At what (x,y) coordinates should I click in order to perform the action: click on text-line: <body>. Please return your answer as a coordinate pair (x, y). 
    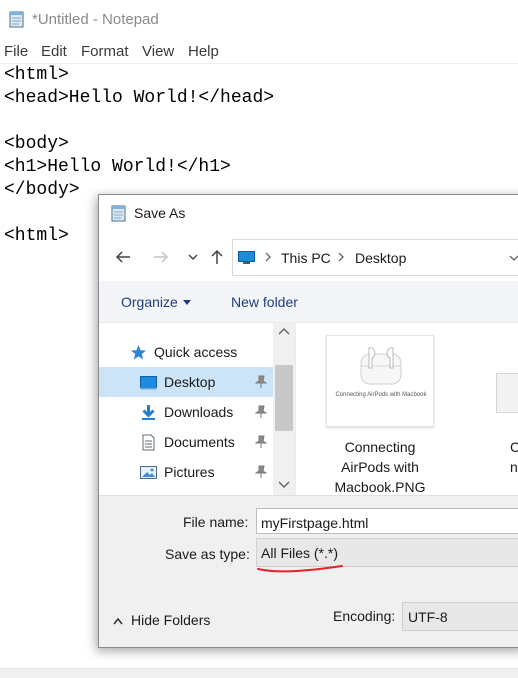
    Looking at the image, I should click on (36, 144).